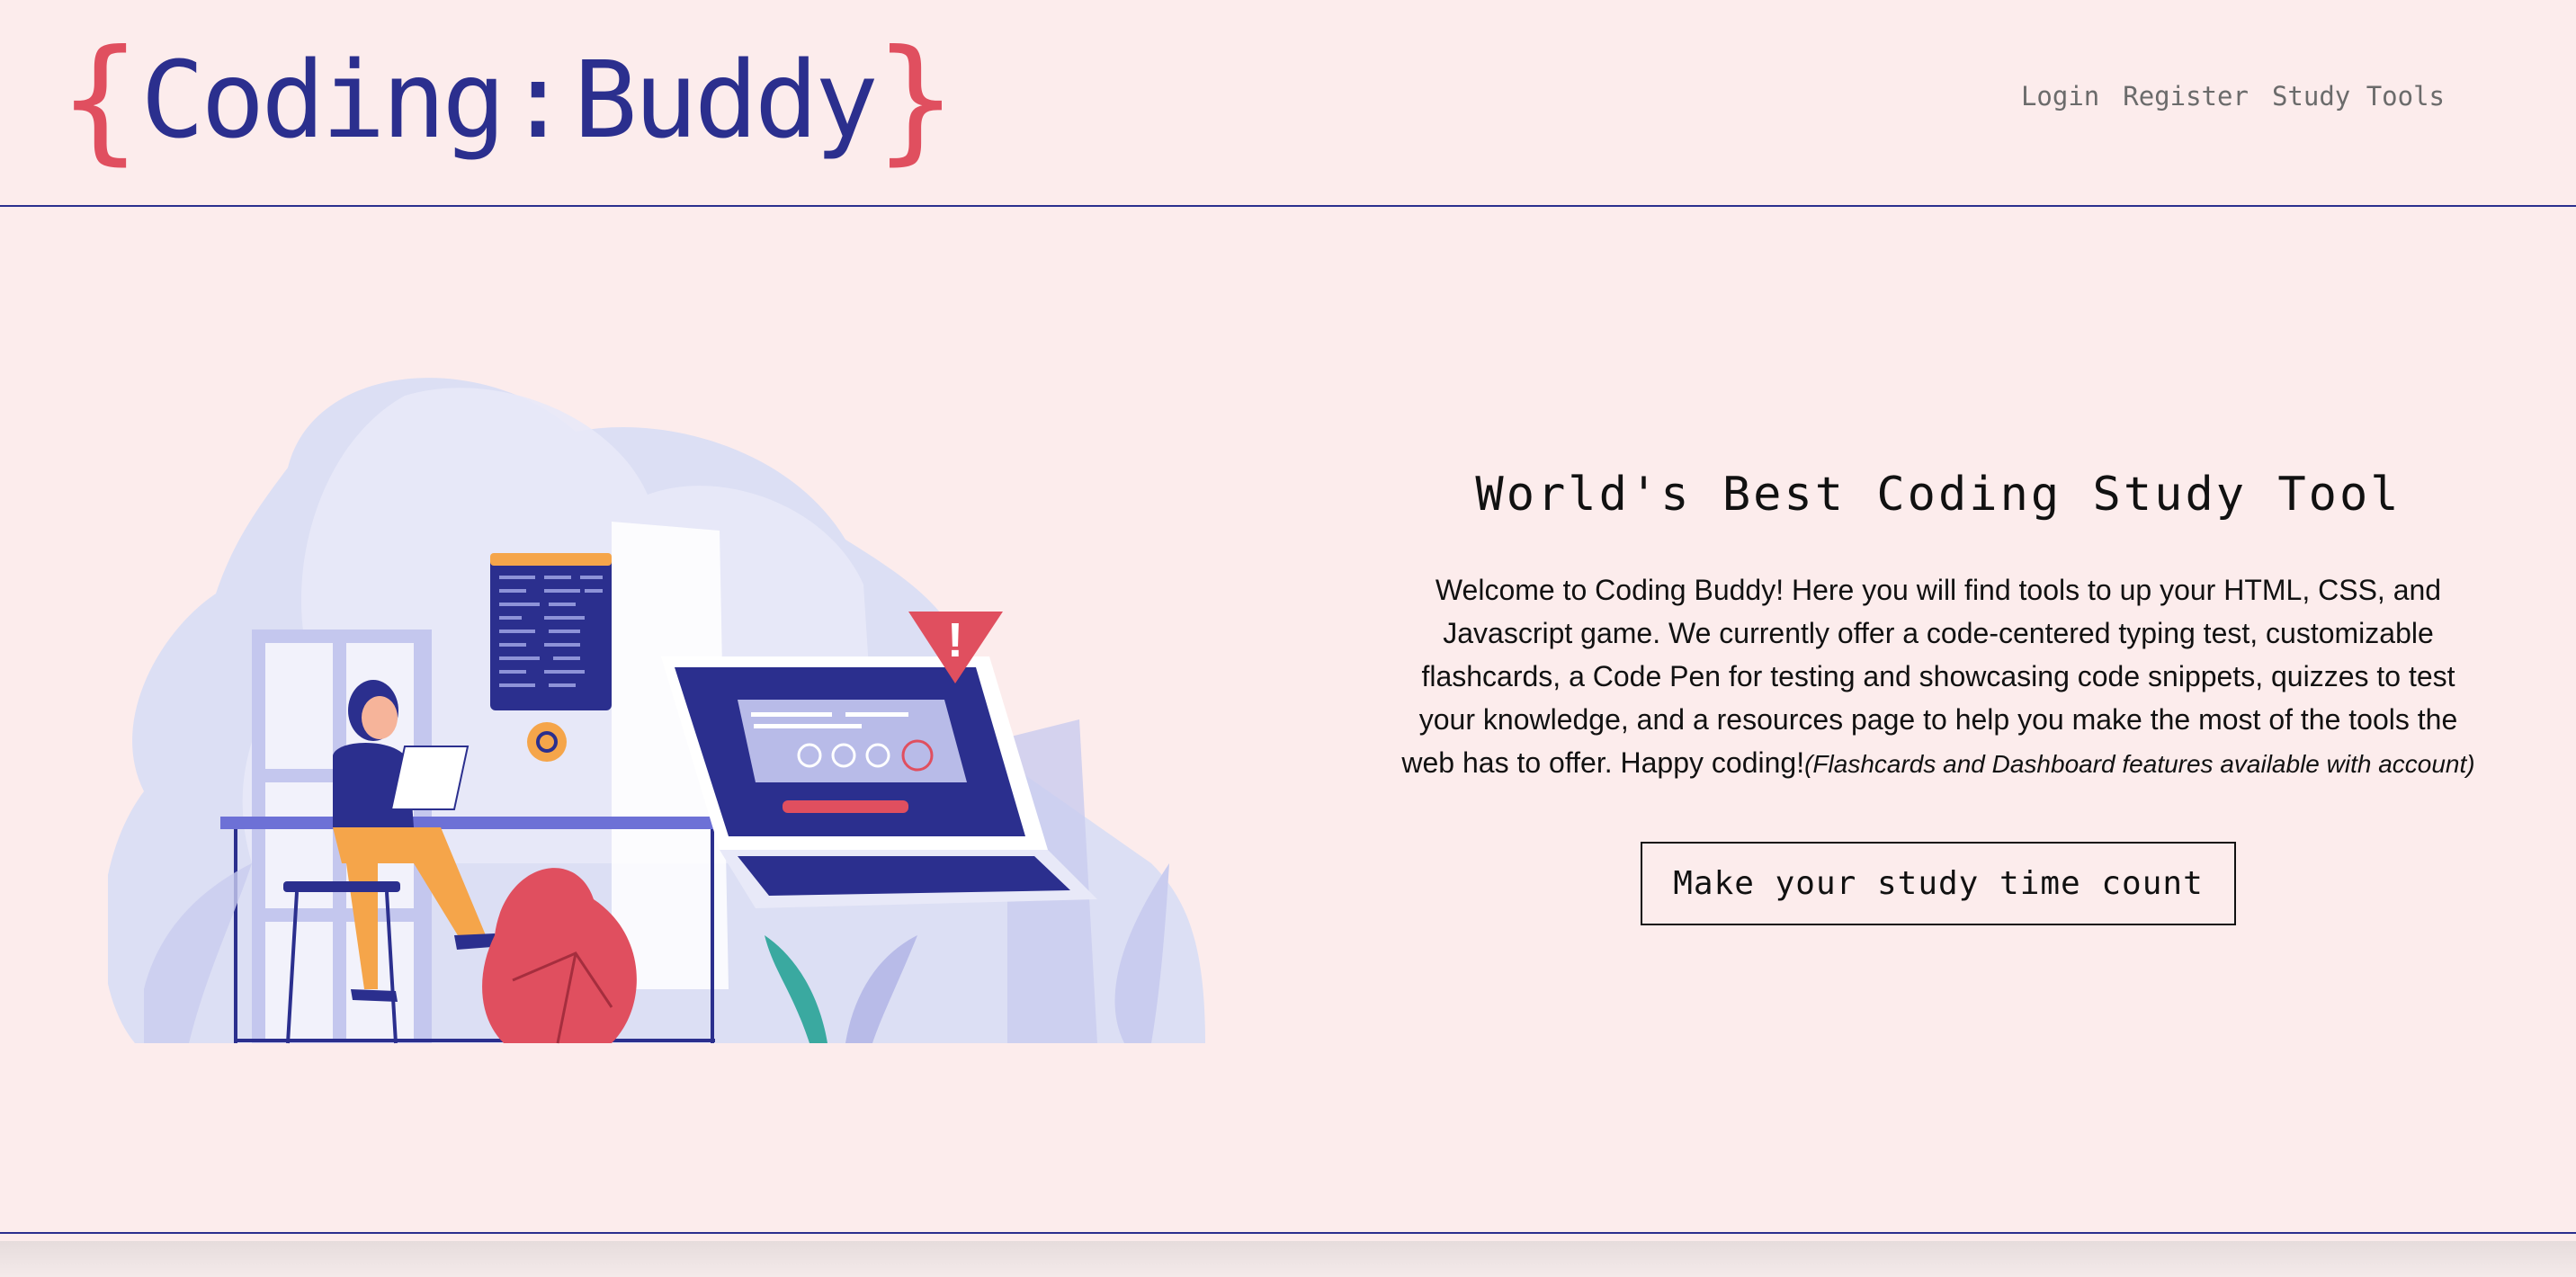 The width and height of the screenshot is (2576, 1277). I want to click on stool-seat, so click(341, 886).